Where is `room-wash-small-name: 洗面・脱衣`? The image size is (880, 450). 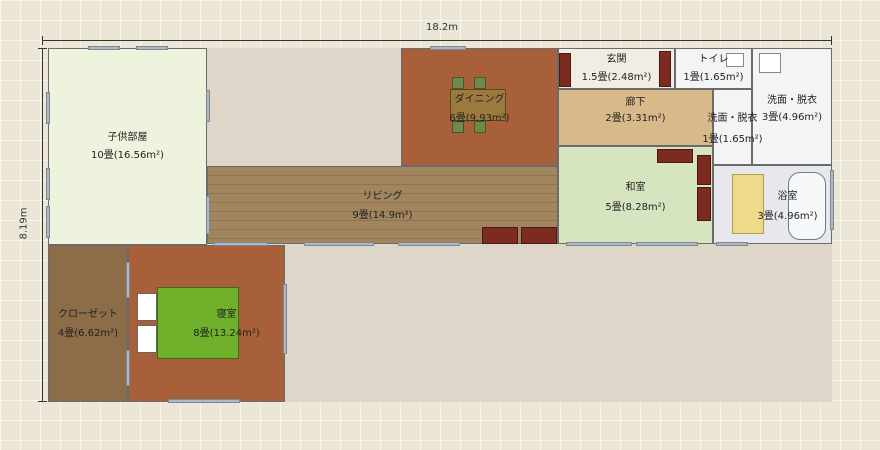 room-wash-small-name: 洗面・脱衣 is located at coordinates (732, 118).